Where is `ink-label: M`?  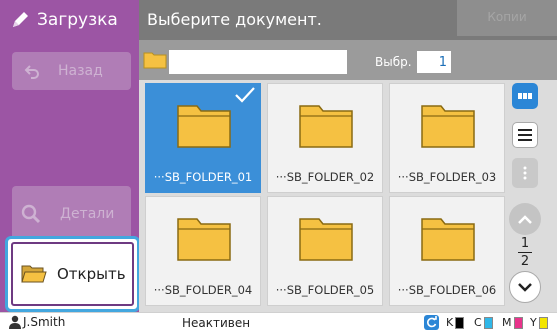 ink-label: M is located at coordinates (507, 322).